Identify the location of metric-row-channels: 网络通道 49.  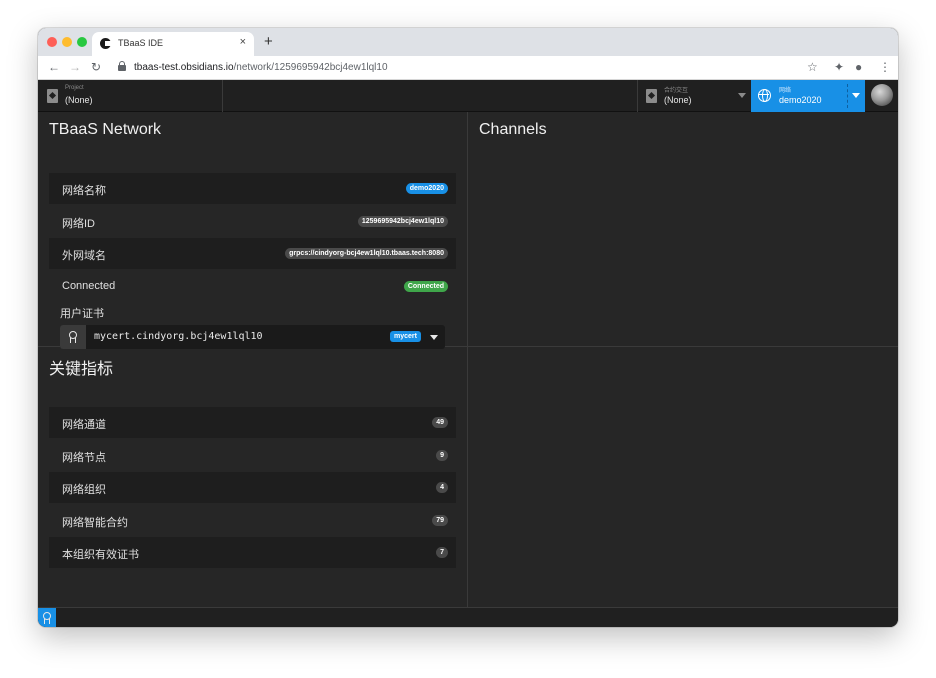
(252, 422).